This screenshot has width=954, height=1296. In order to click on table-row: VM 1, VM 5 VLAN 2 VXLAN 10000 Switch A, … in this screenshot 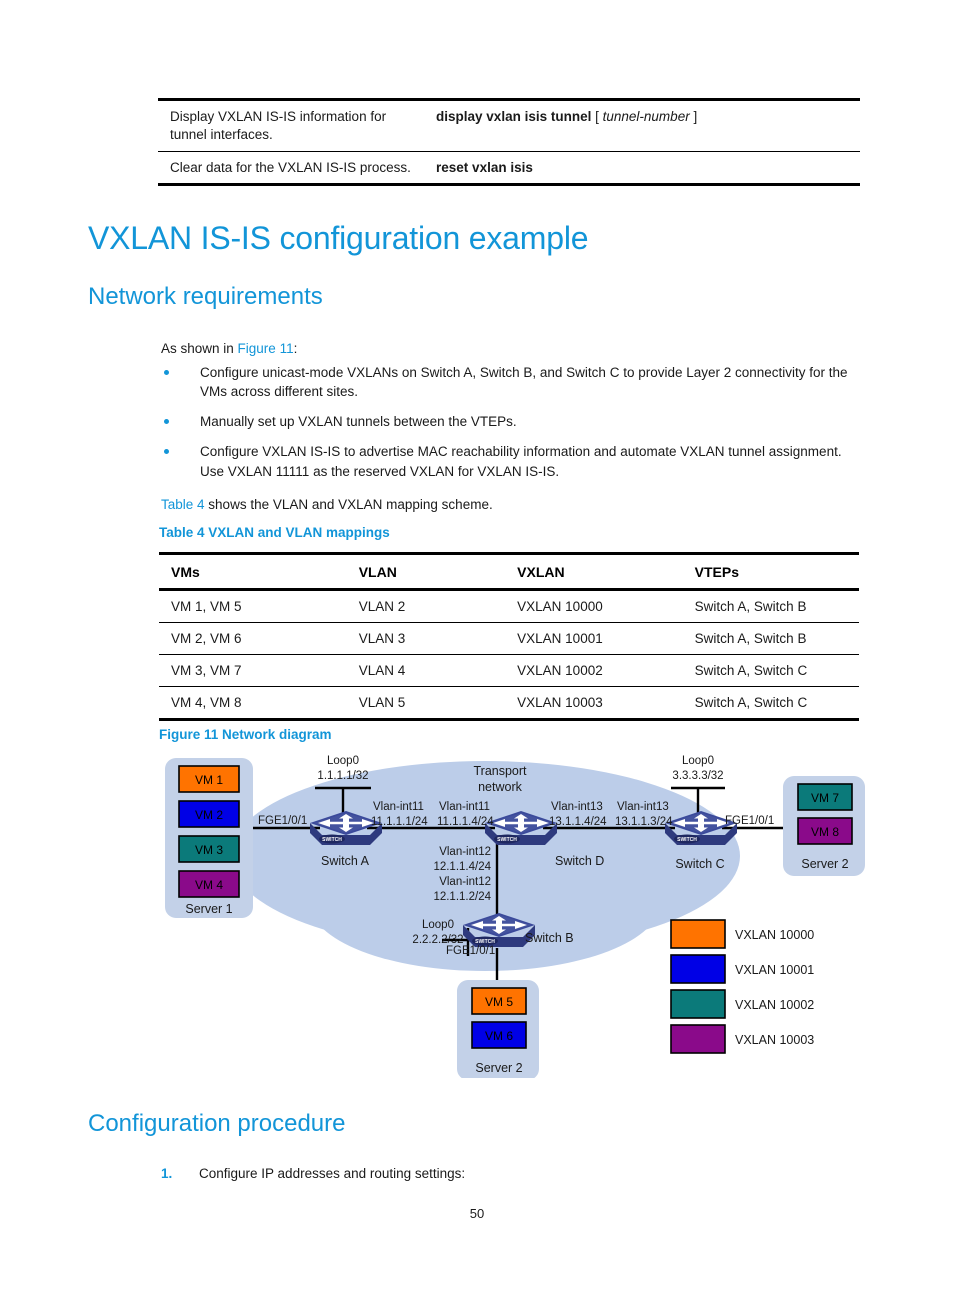, I will do `click(509, 606)`.